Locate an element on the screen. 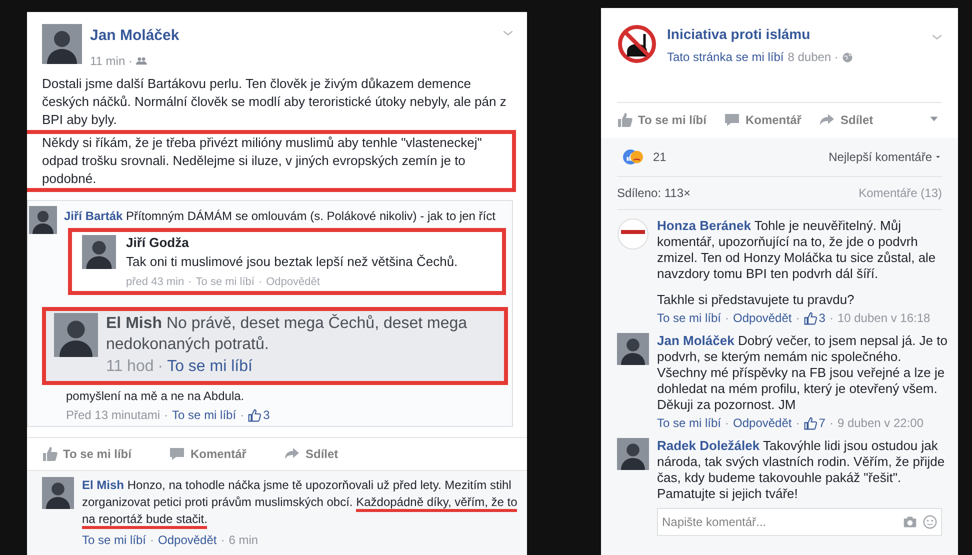 The height and width of the screenshot is (555, 972). comment-text: El Mish No právě, deset mega Čechů, deset mega nedokonaných potratů. is located at coordinates (287, 334).